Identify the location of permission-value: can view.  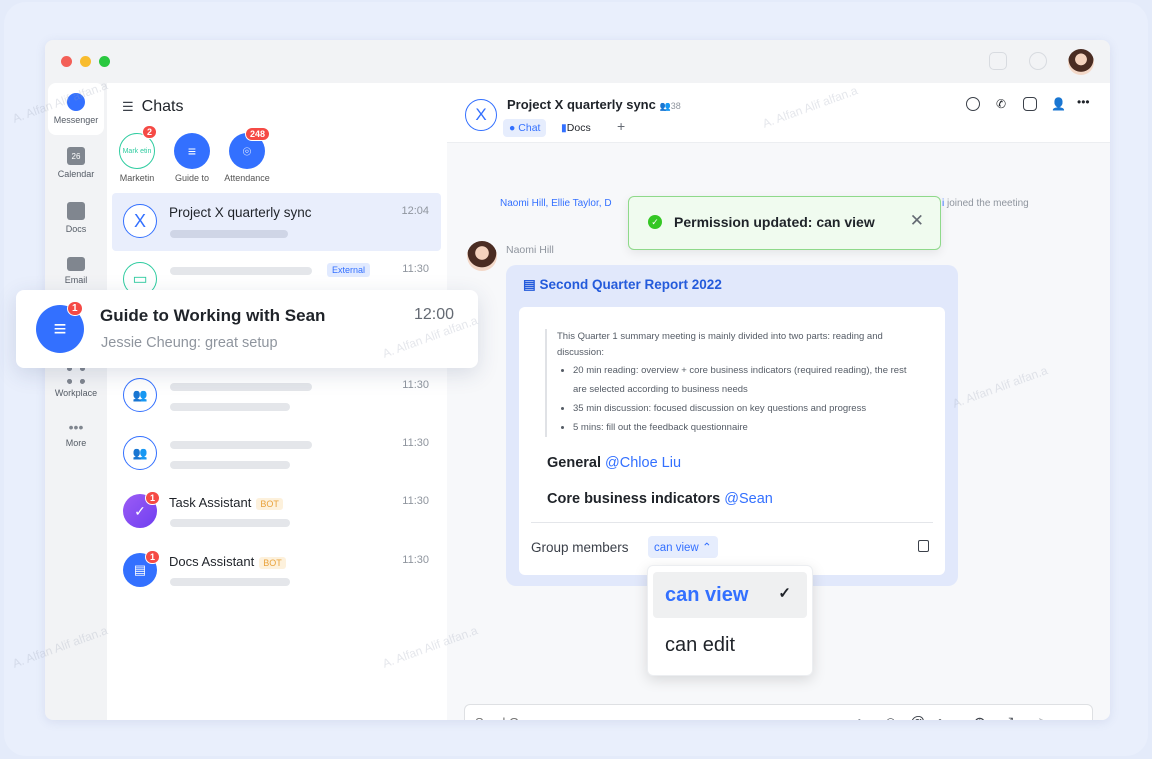
(676, 548).